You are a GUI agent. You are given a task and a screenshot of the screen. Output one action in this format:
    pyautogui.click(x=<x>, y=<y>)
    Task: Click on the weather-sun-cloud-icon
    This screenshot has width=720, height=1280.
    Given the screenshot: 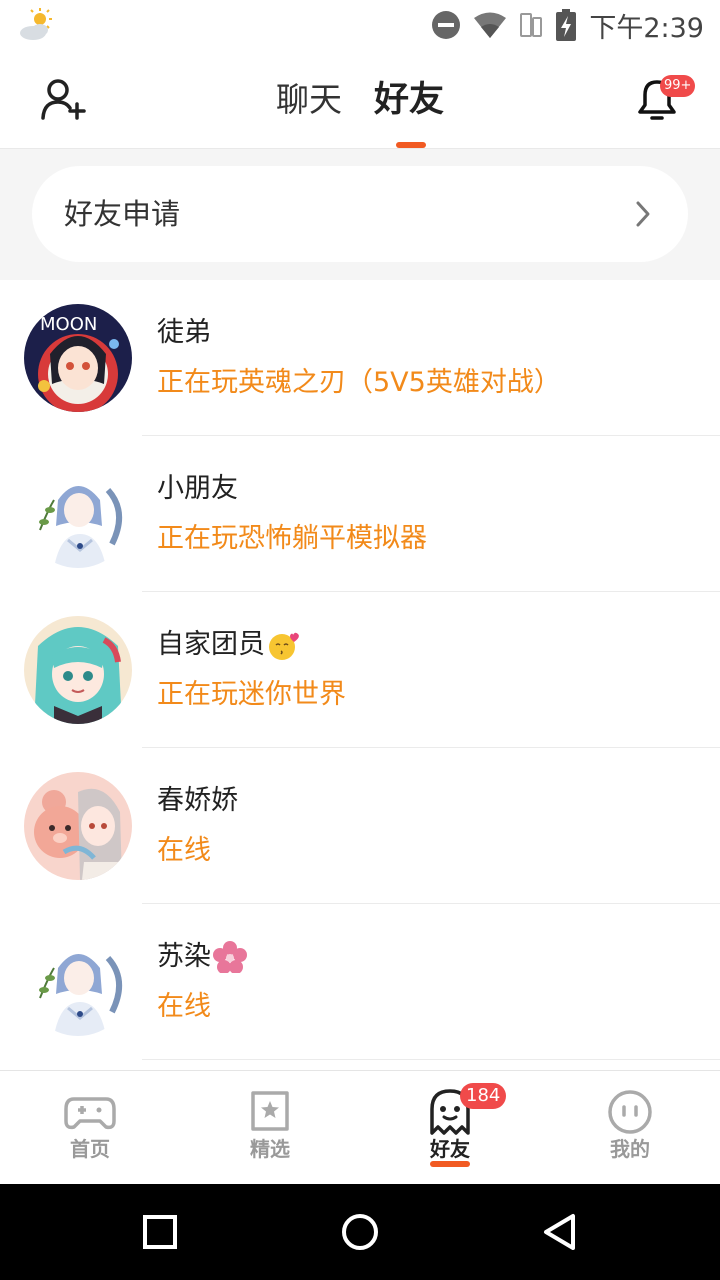 What is the action you would take?
    pyautogui.click(x=36, y=24)
    